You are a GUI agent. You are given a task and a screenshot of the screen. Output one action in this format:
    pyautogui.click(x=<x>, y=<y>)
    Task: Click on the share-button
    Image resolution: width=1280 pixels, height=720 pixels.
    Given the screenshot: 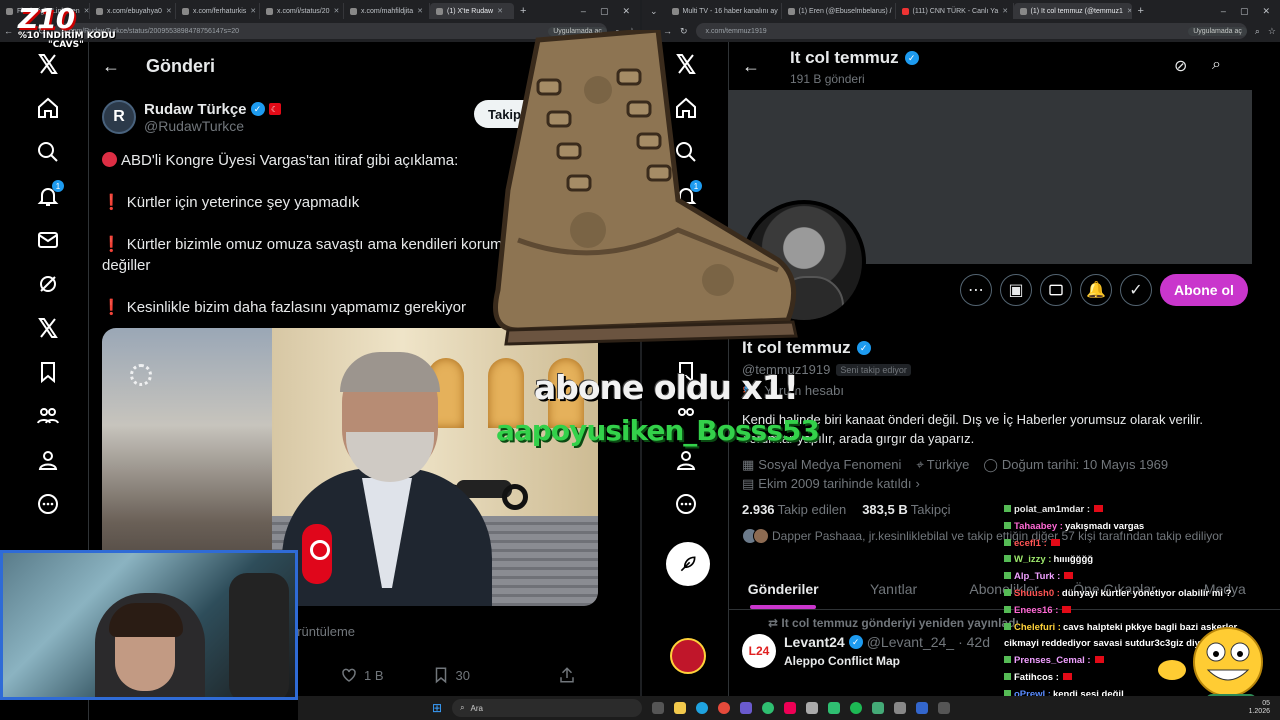 What is the action you would take?
    pyautogui.click(x=567, y=675)
    